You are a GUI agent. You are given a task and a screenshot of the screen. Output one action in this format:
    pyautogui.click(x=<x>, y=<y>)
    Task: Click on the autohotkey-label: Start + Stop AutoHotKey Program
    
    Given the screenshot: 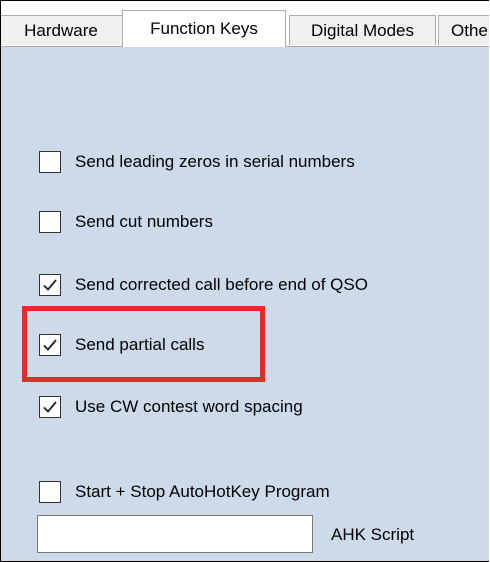 What is the action you would take?
    pyautogui.click(x=202, y=491)
    